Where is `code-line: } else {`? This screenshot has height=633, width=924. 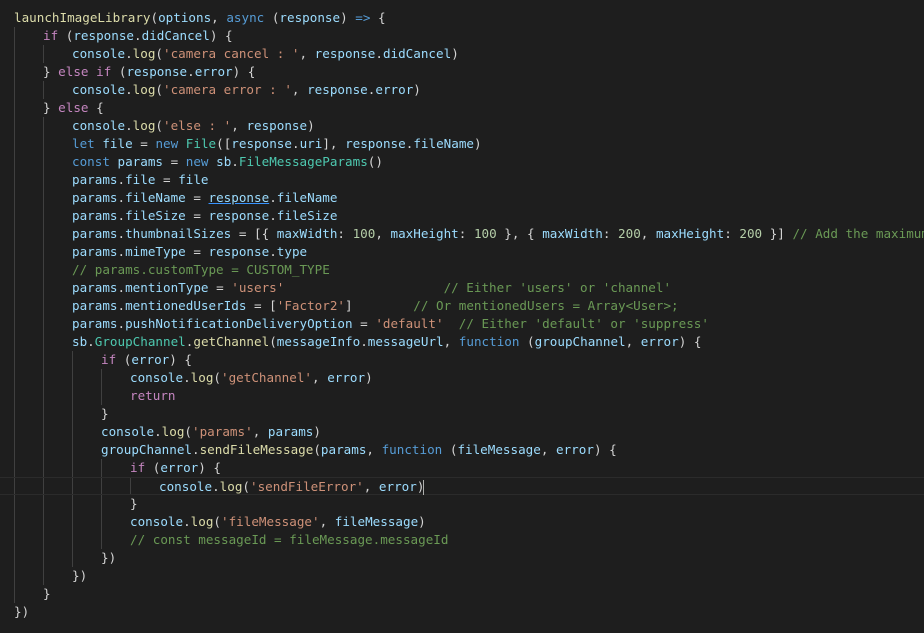 code-line: } else { is located at coordinates (462, 108).